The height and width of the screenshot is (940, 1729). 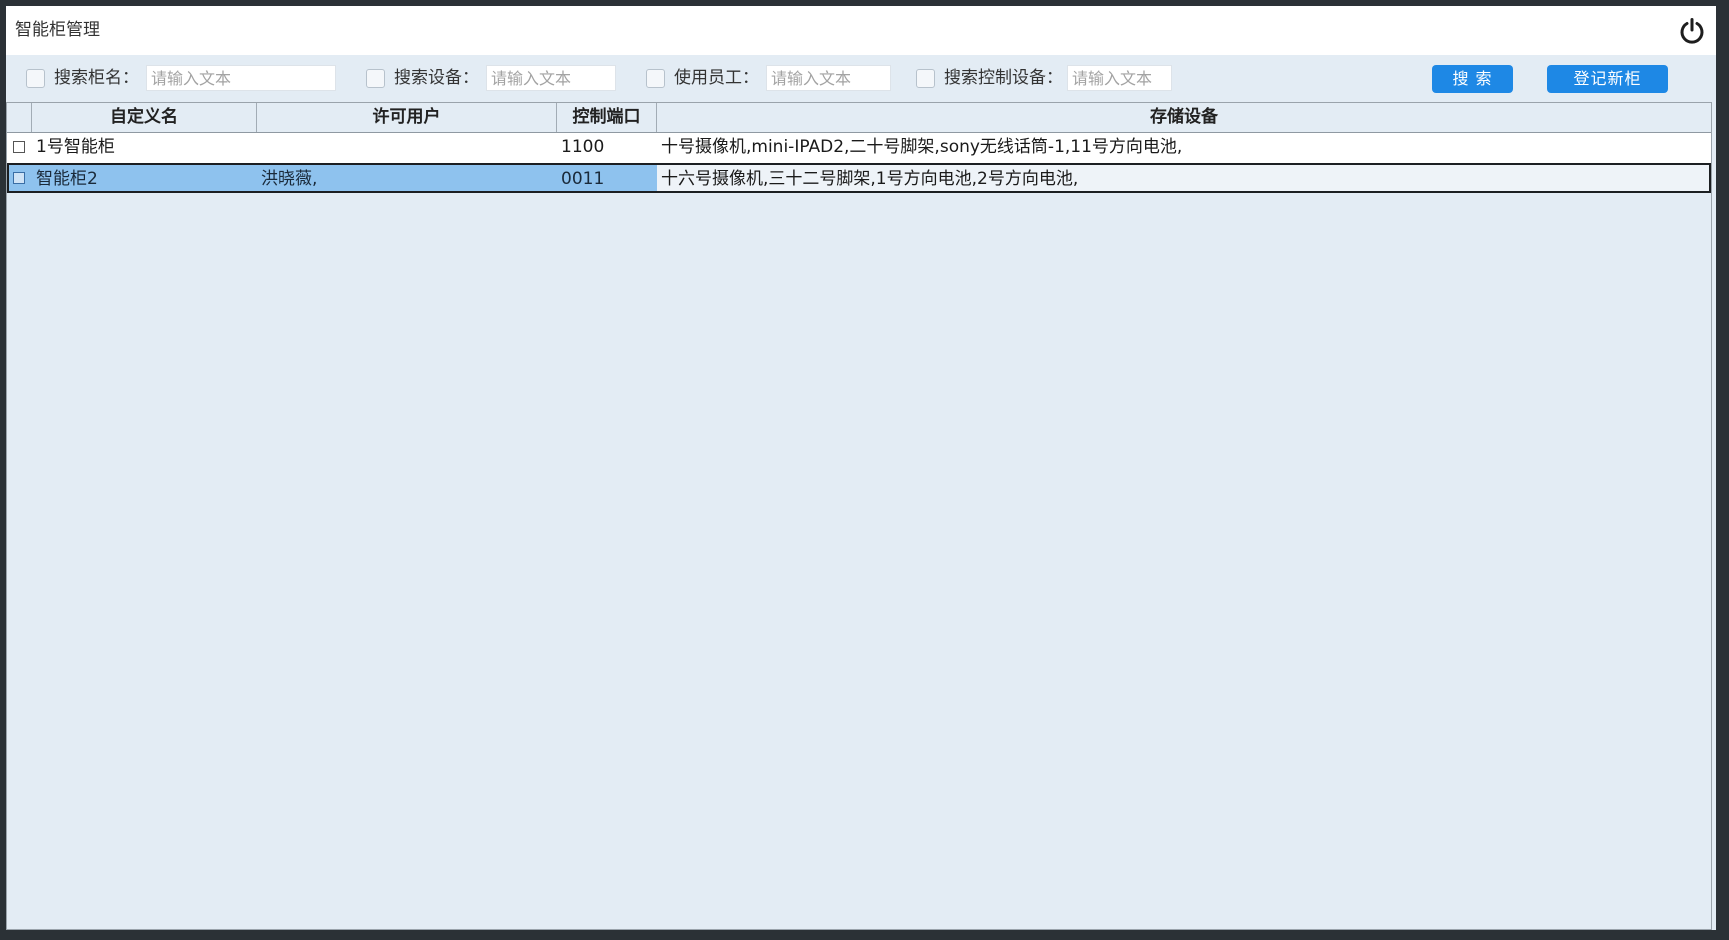 I want to click on cell-control-port: 1100, so click(x=583, y=147).